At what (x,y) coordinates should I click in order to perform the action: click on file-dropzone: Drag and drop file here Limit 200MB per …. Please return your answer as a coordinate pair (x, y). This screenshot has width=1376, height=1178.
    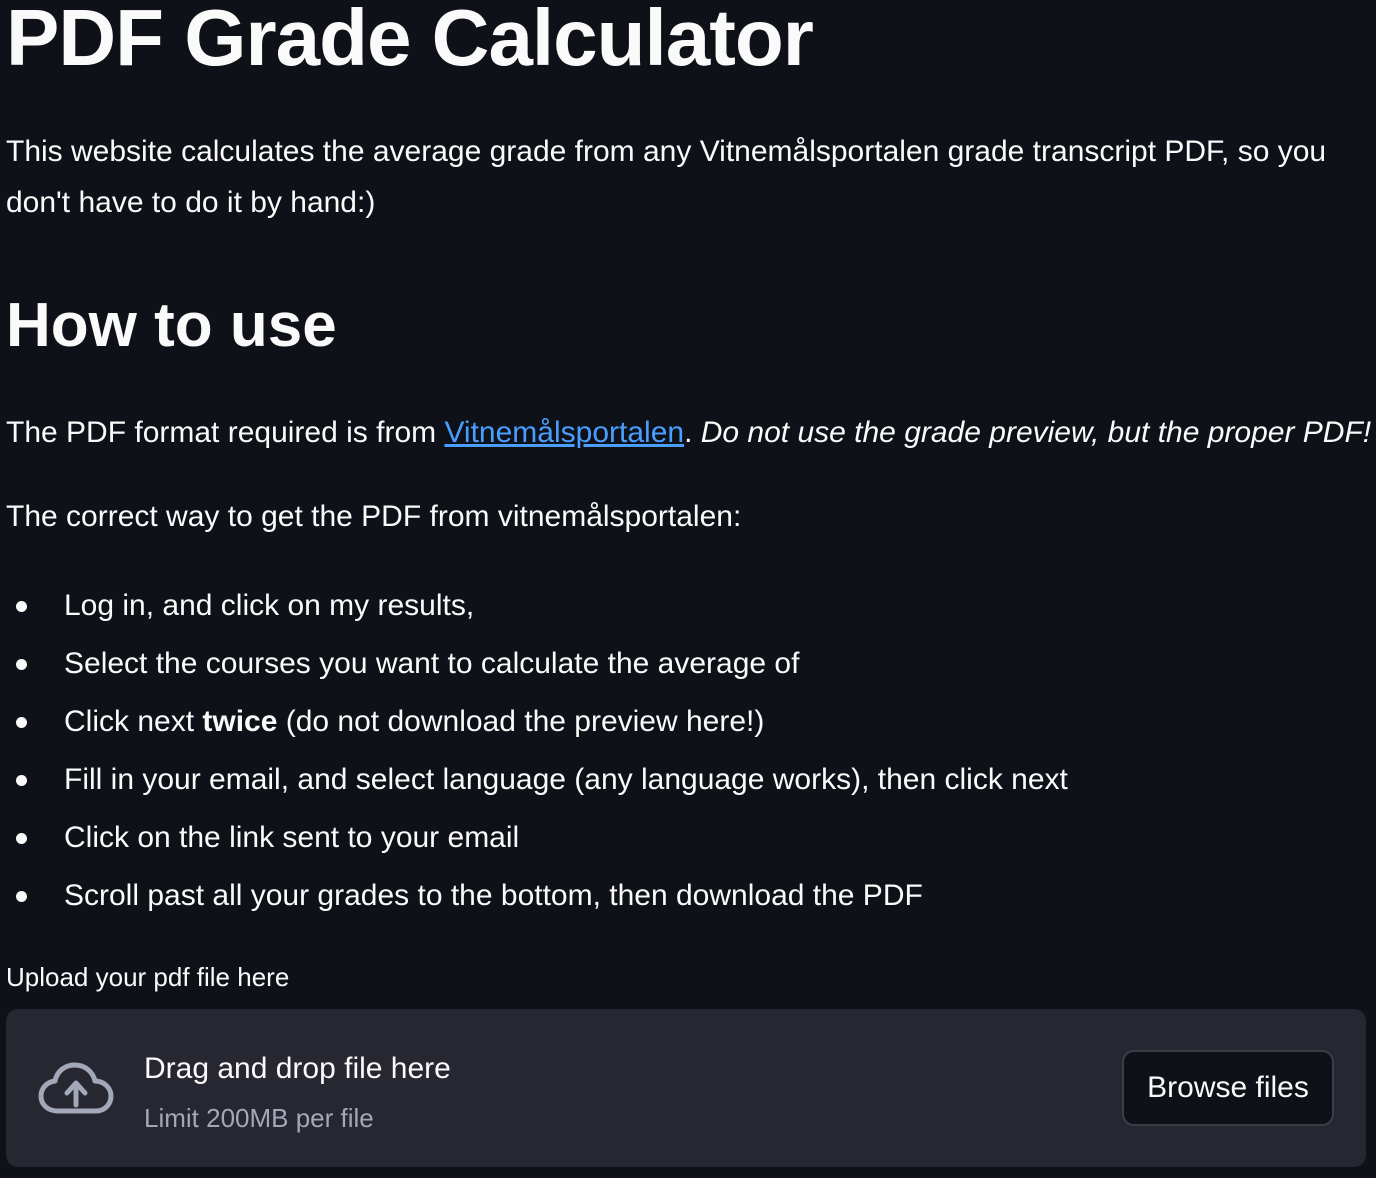
    Looking at the image, I should click on (686, 1088).